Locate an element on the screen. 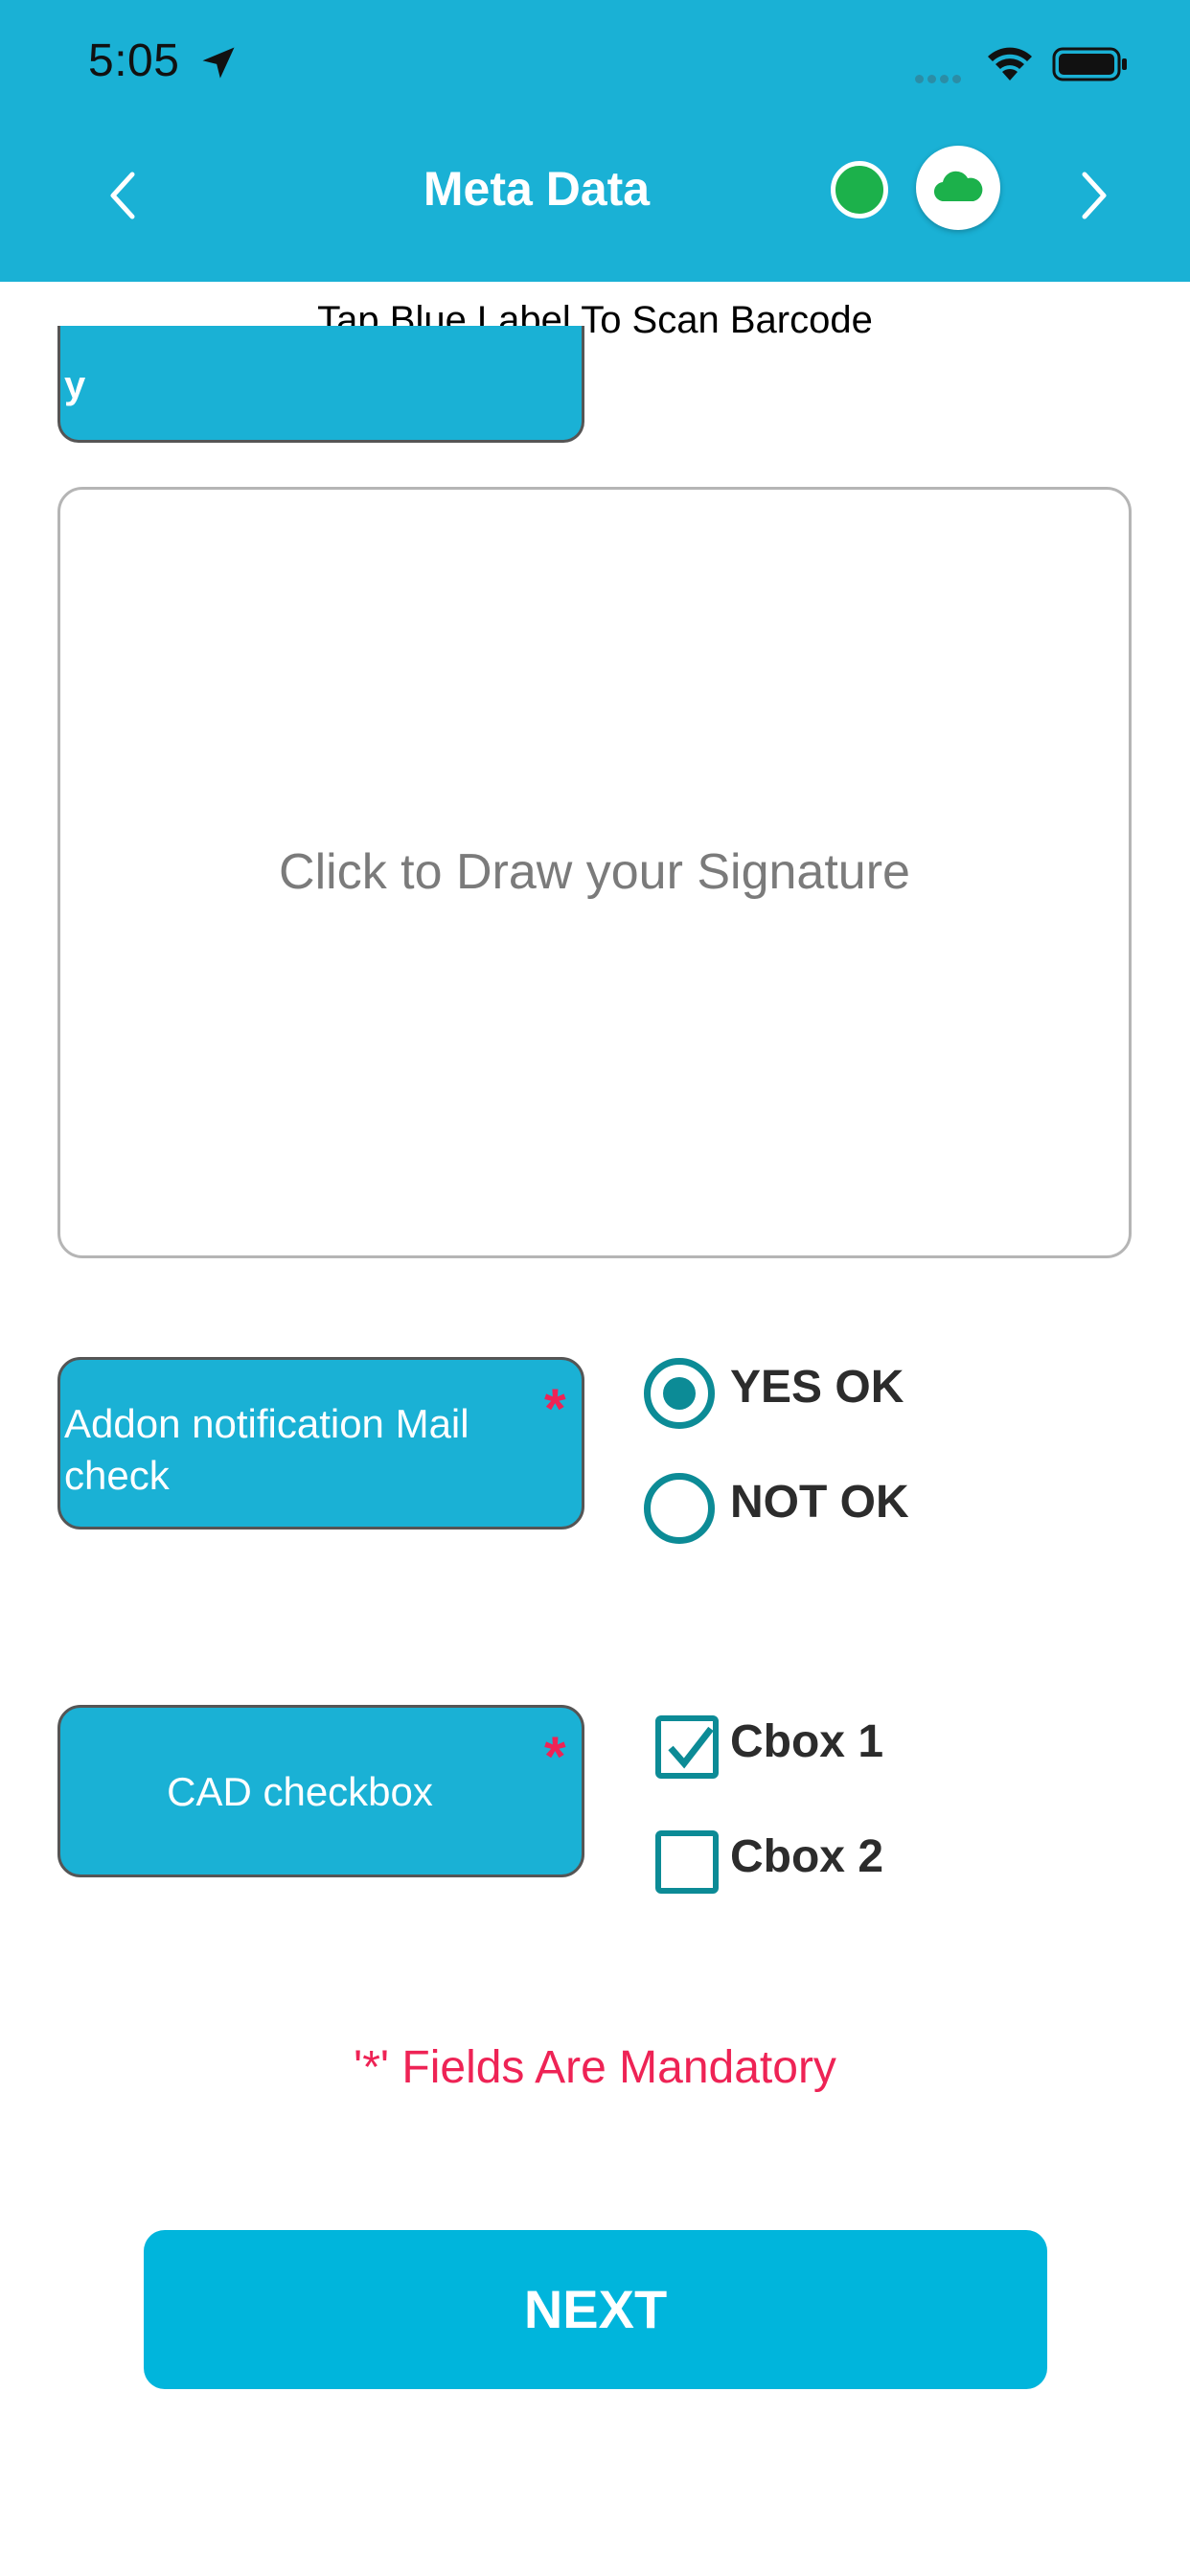 The width and height of the screenshot is (1190, 2576). battery-icon is located at coordinates (1090, 64).